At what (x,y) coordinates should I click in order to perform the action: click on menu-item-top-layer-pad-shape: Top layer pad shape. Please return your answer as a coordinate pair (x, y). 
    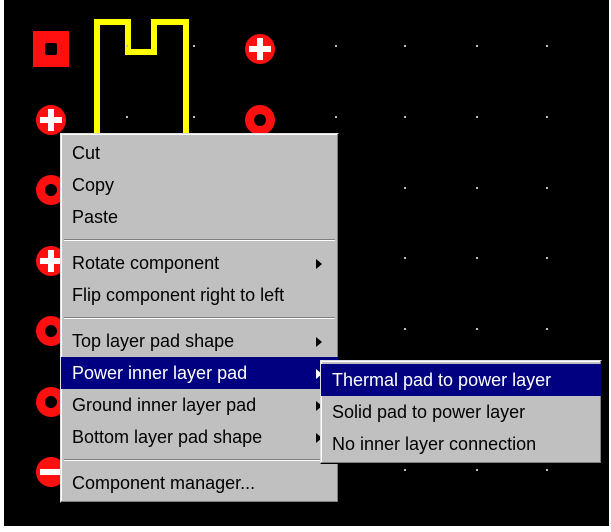
    Looking at the image, I should click on (199, 341).